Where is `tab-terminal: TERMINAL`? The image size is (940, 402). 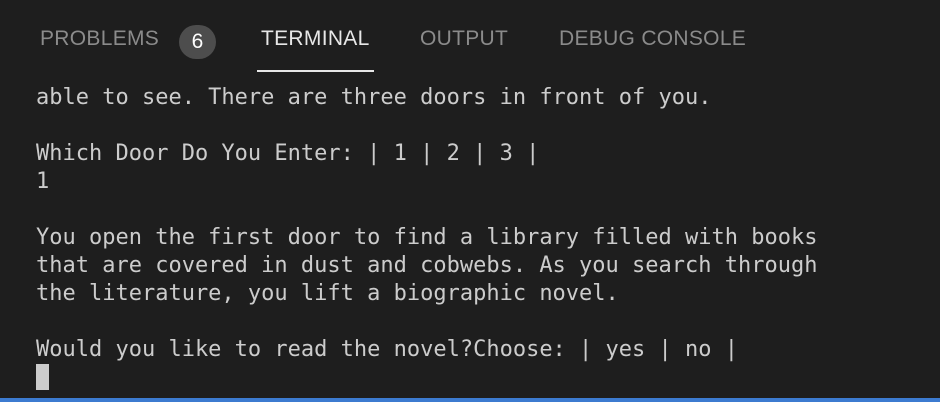 tab-terminal: TERMINAL is located at coordinates (315, 39).